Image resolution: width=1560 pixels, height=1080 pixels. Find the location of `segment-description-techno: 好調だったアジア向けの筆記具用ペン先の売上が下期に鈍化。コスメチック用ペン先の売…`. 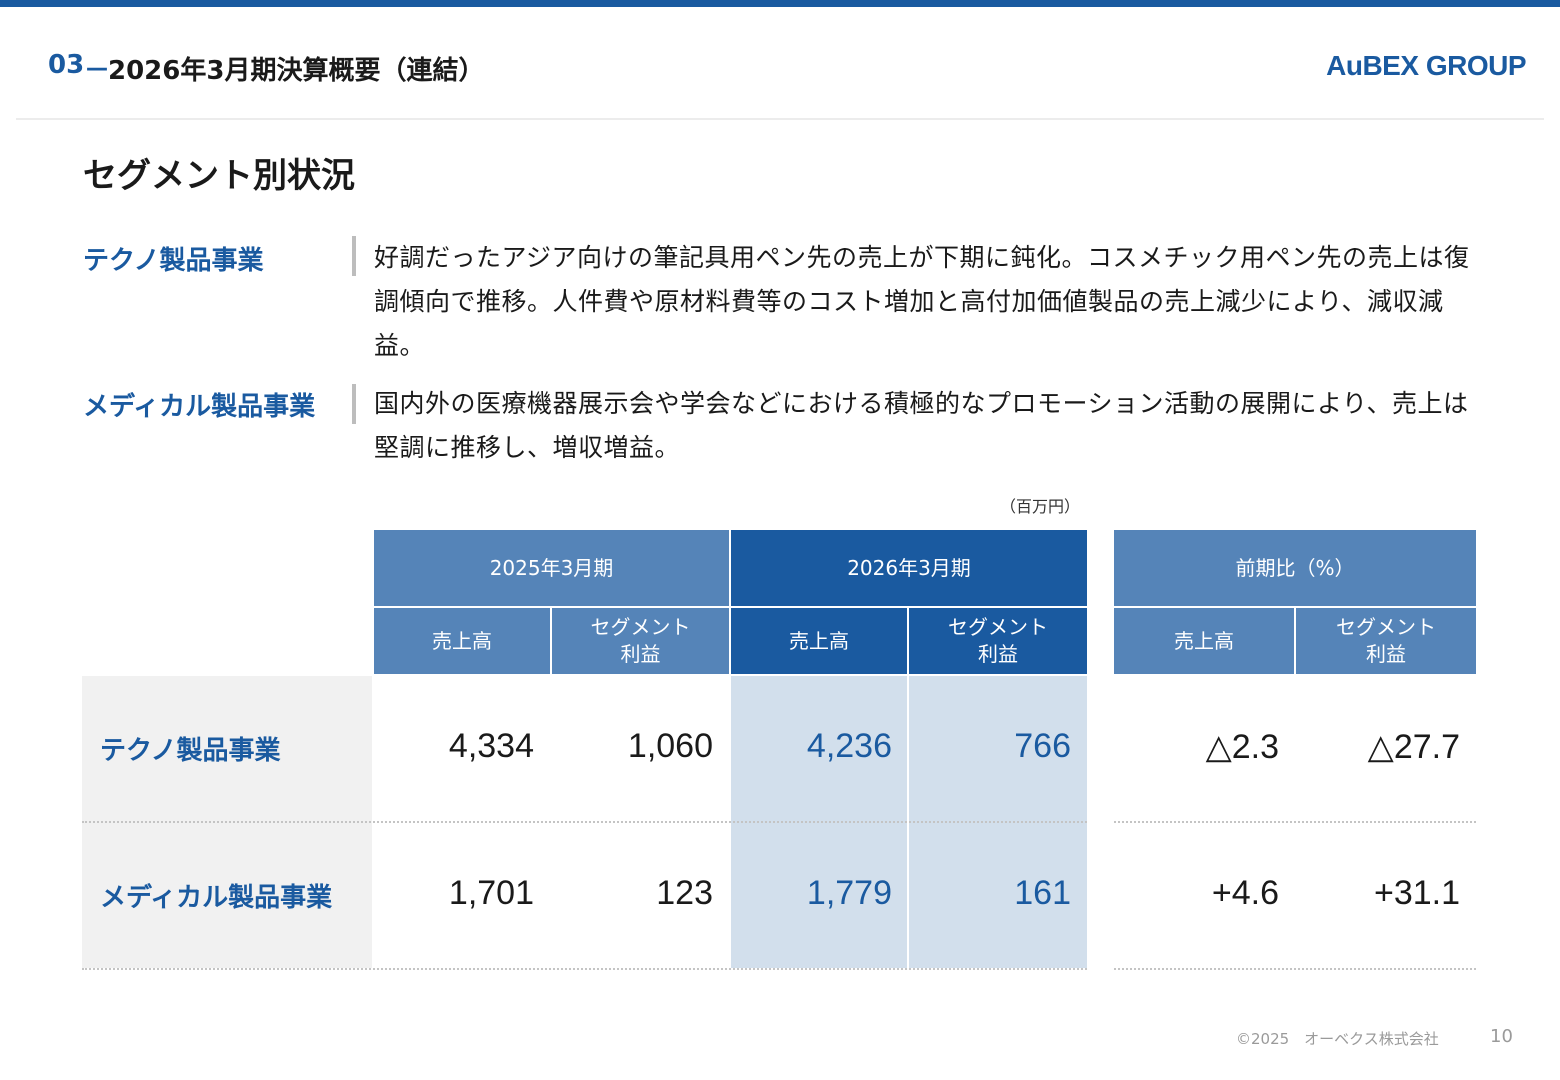

segment-description-techno: 好調だったアジア向けの筆記具用ペン先の売上が下期に鈍化。コスメチック用ペン先の売… is located at coordinates (922, 301).